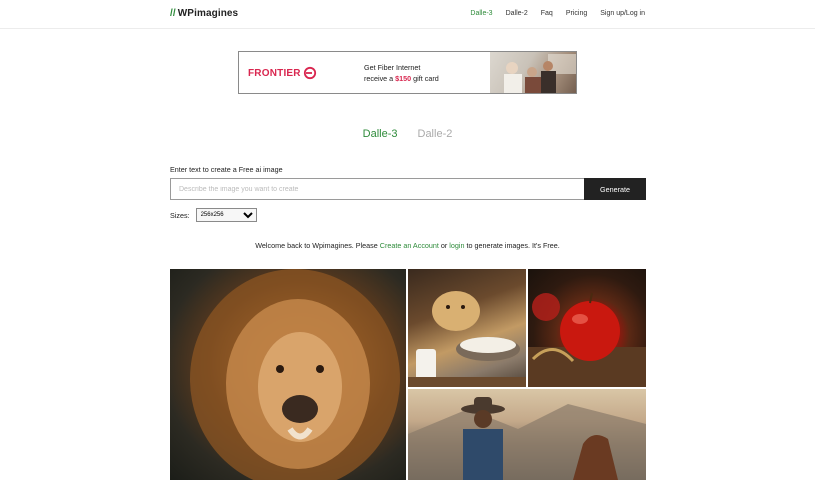 The width and height of the screenshot is (815, 480). What do you see at coordinates (392, 67) in the screenshot?
I see `ad-line1: Get Fiber Internet` at bounding box center [392, 67].